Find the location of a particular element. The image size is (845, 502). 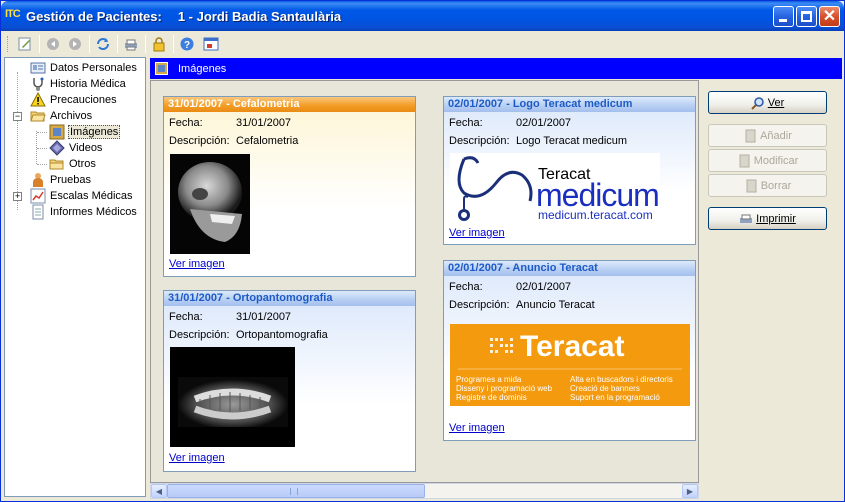

tree-item-label: Otros is located at coordinates (82, 164).